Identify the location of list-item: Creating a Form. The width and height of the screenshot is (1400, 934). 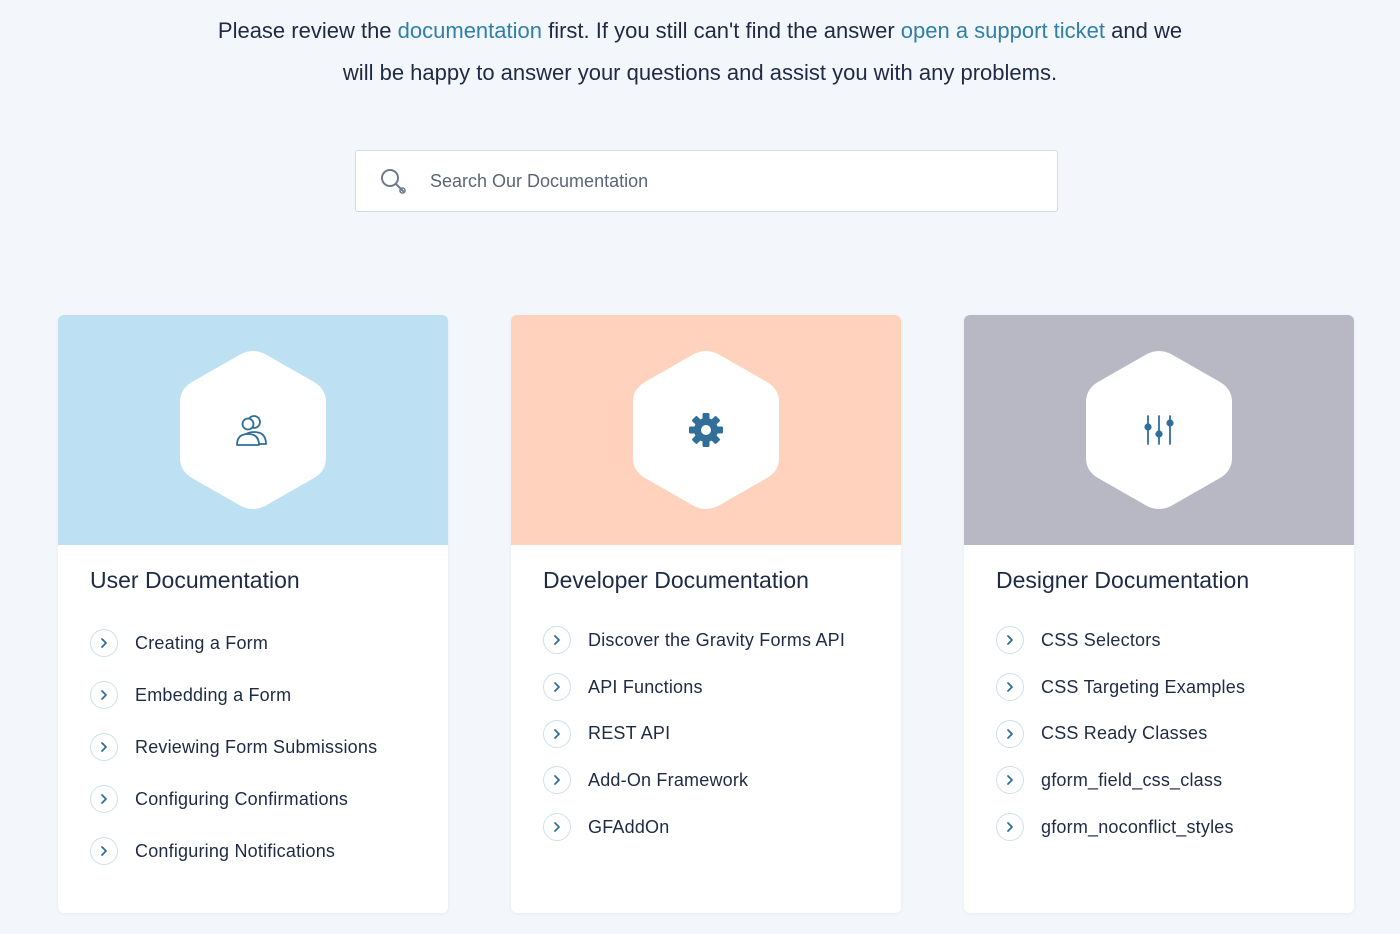
(233, 643).